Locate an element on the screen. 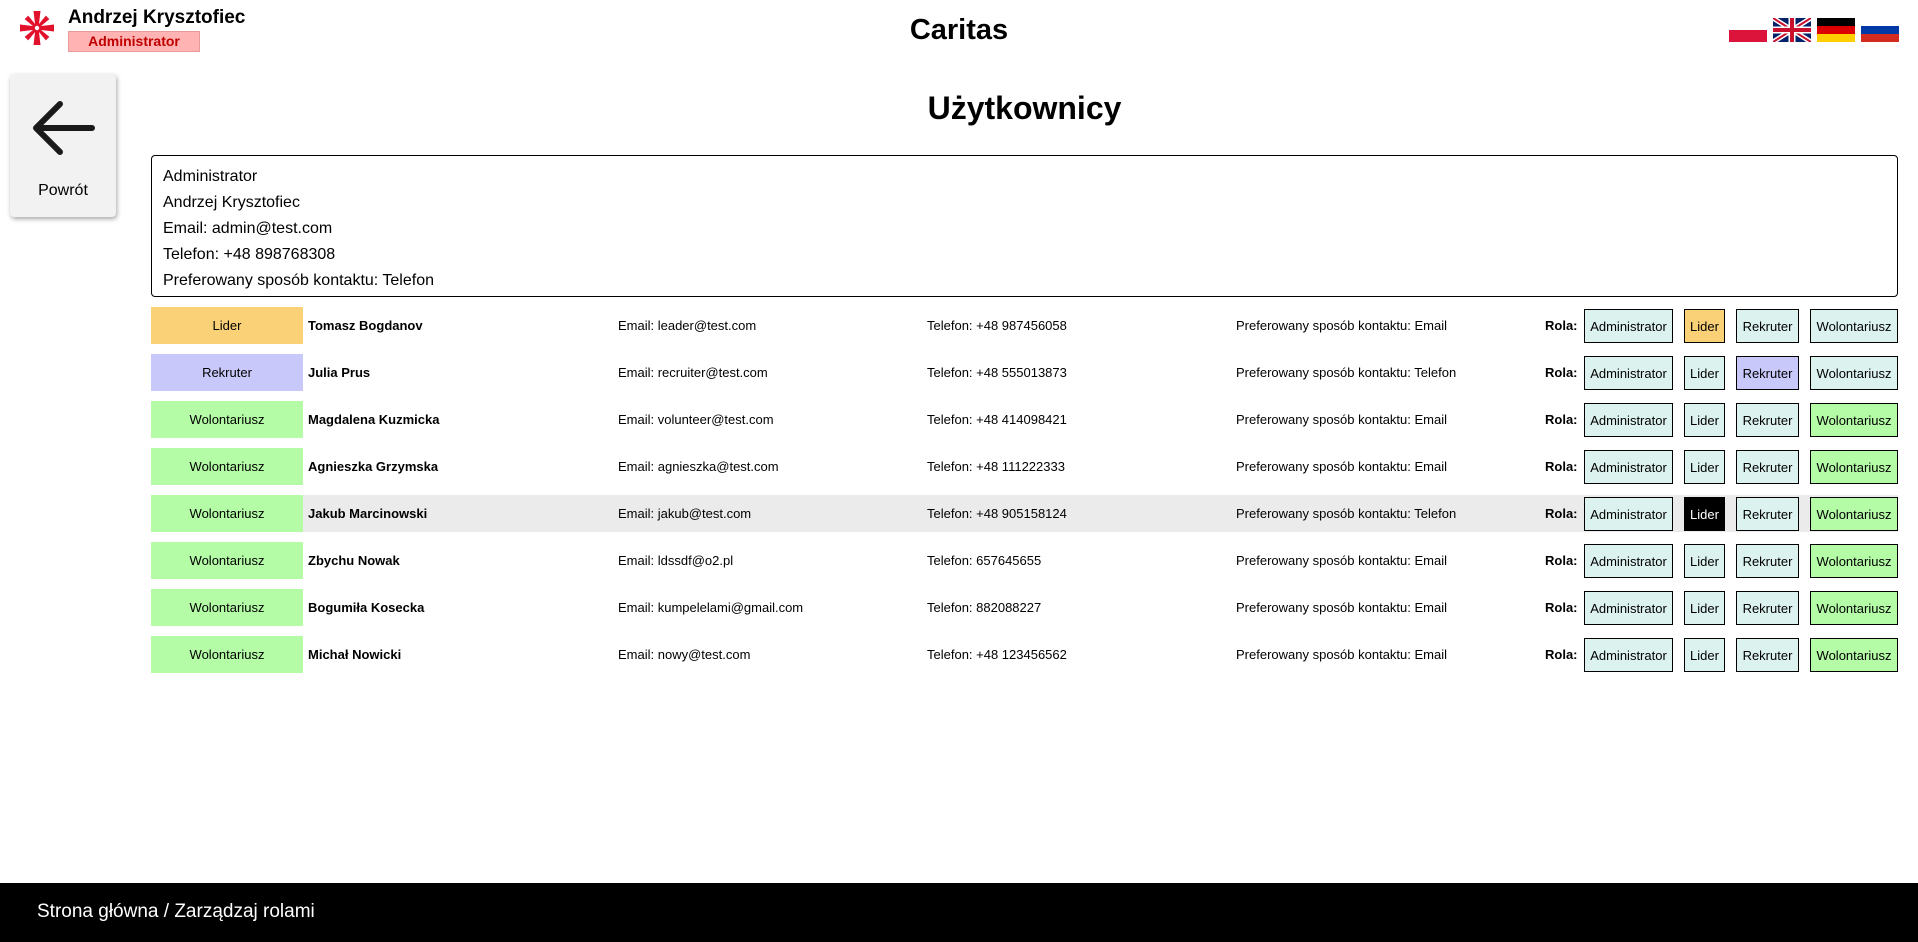  user-email: Email: ldssdf@o2.pl is located at coordinates (676, 560).